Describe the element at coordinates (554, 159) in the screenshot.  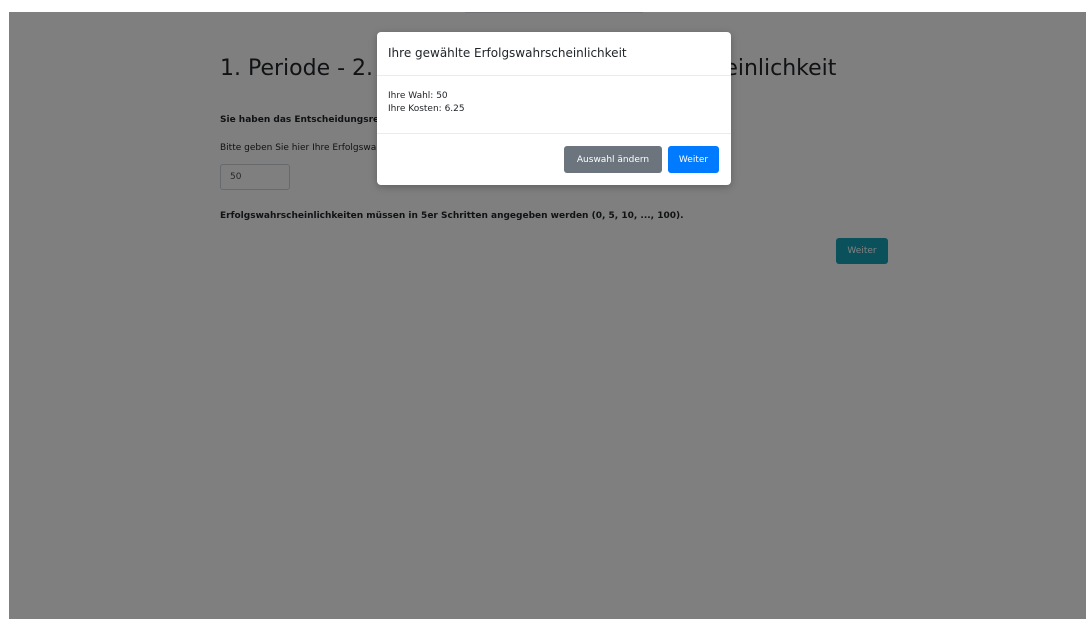
I see `modal-footer: Auswahl ändern Weiter` at that location.